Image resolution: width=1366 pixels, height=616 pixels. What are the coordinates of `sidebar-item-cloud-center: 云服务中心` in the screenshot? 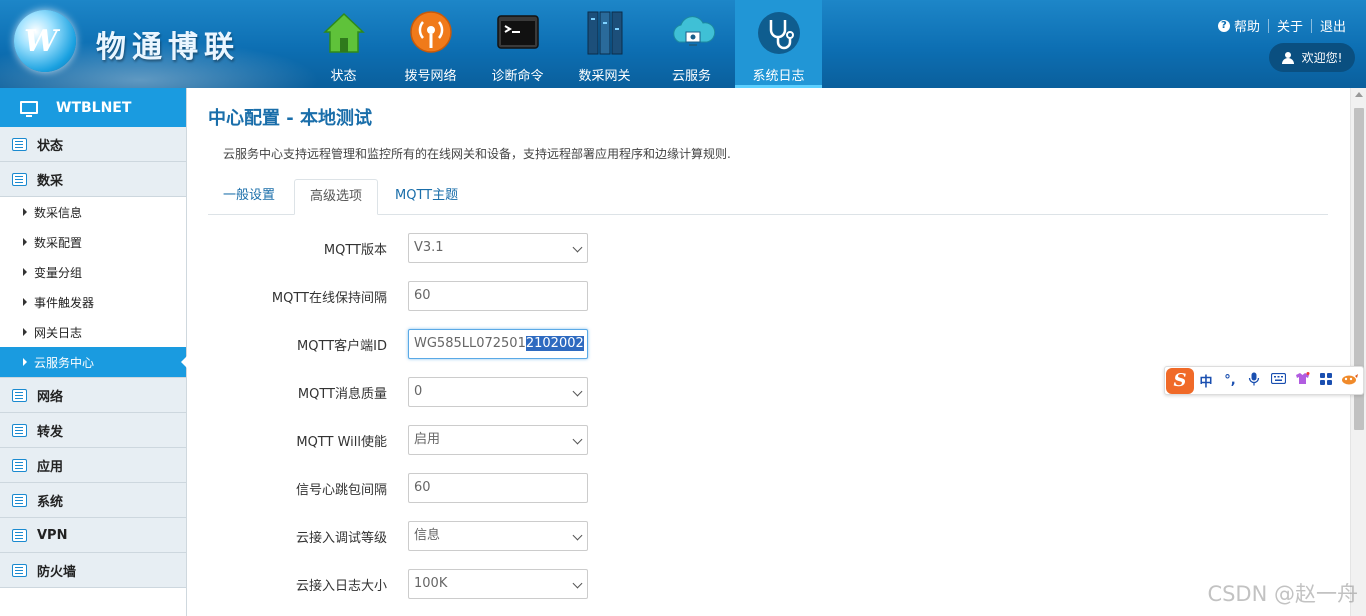 It's located at (93, 362).